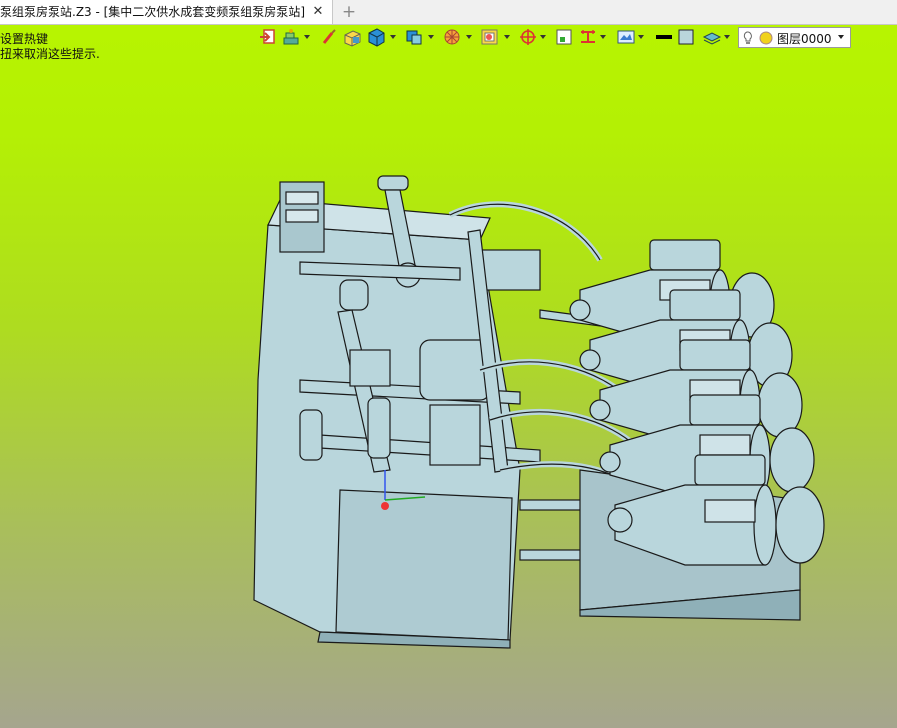  What do you see at coordinates (565, 38) in the screenshot?
I see `datum-plane-icon` at bounding box center [565, 38].